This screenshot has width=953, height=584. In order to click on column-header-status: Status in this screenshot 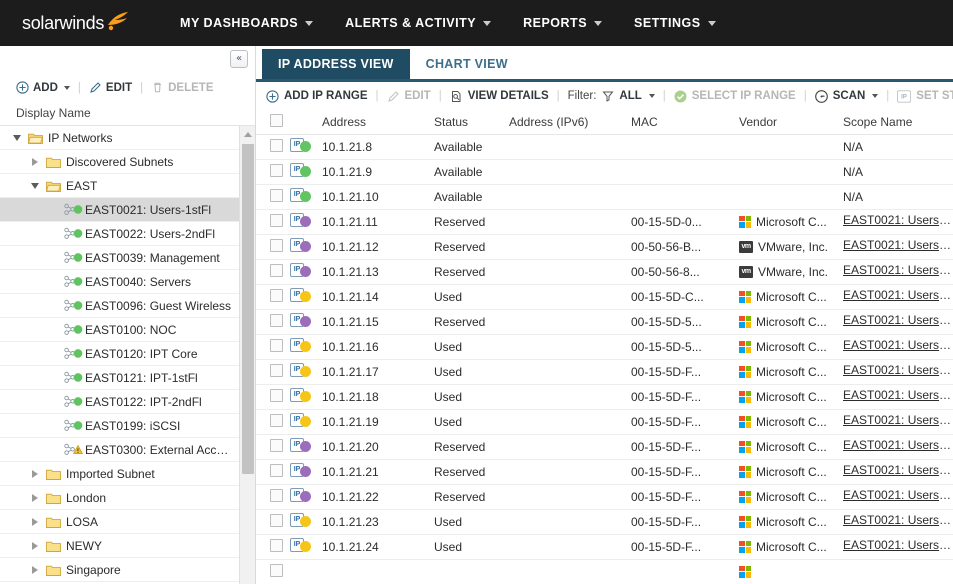, I will do `click(471, 122)`.